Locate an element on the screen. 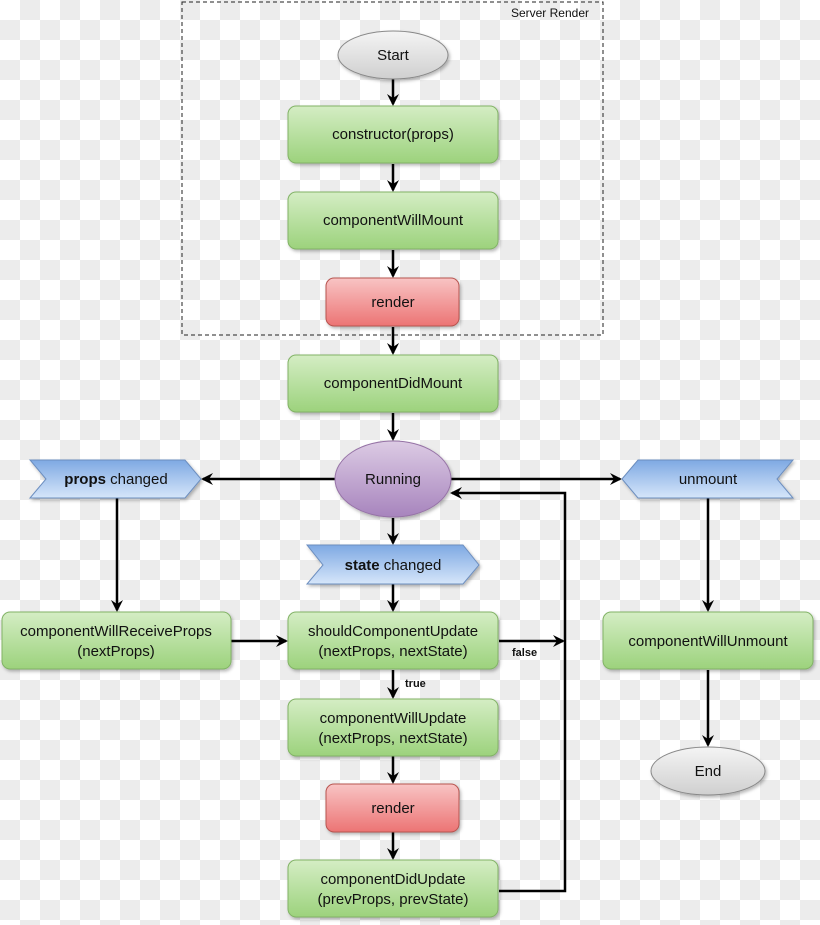 This screenshot has width=820, height=925. node-running: Running is located at coordinates (393, 479).